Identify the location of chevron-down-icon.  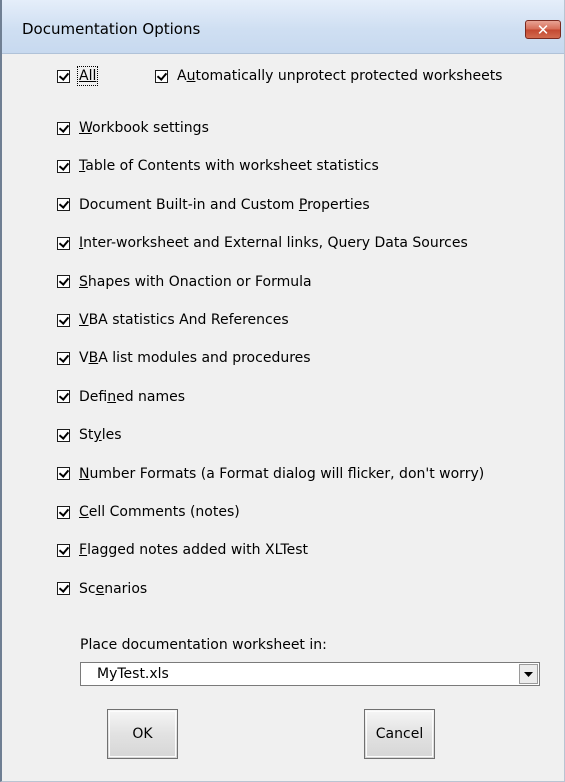
(528, 674).